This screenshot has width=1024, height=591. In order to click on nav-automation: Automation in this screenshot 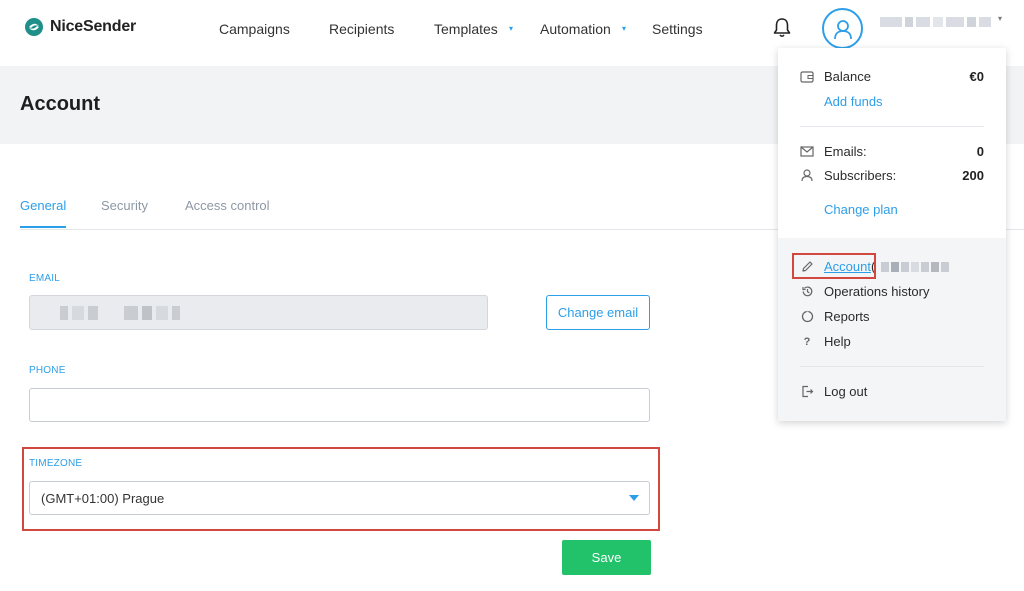, I will do `click(575, 29)`.